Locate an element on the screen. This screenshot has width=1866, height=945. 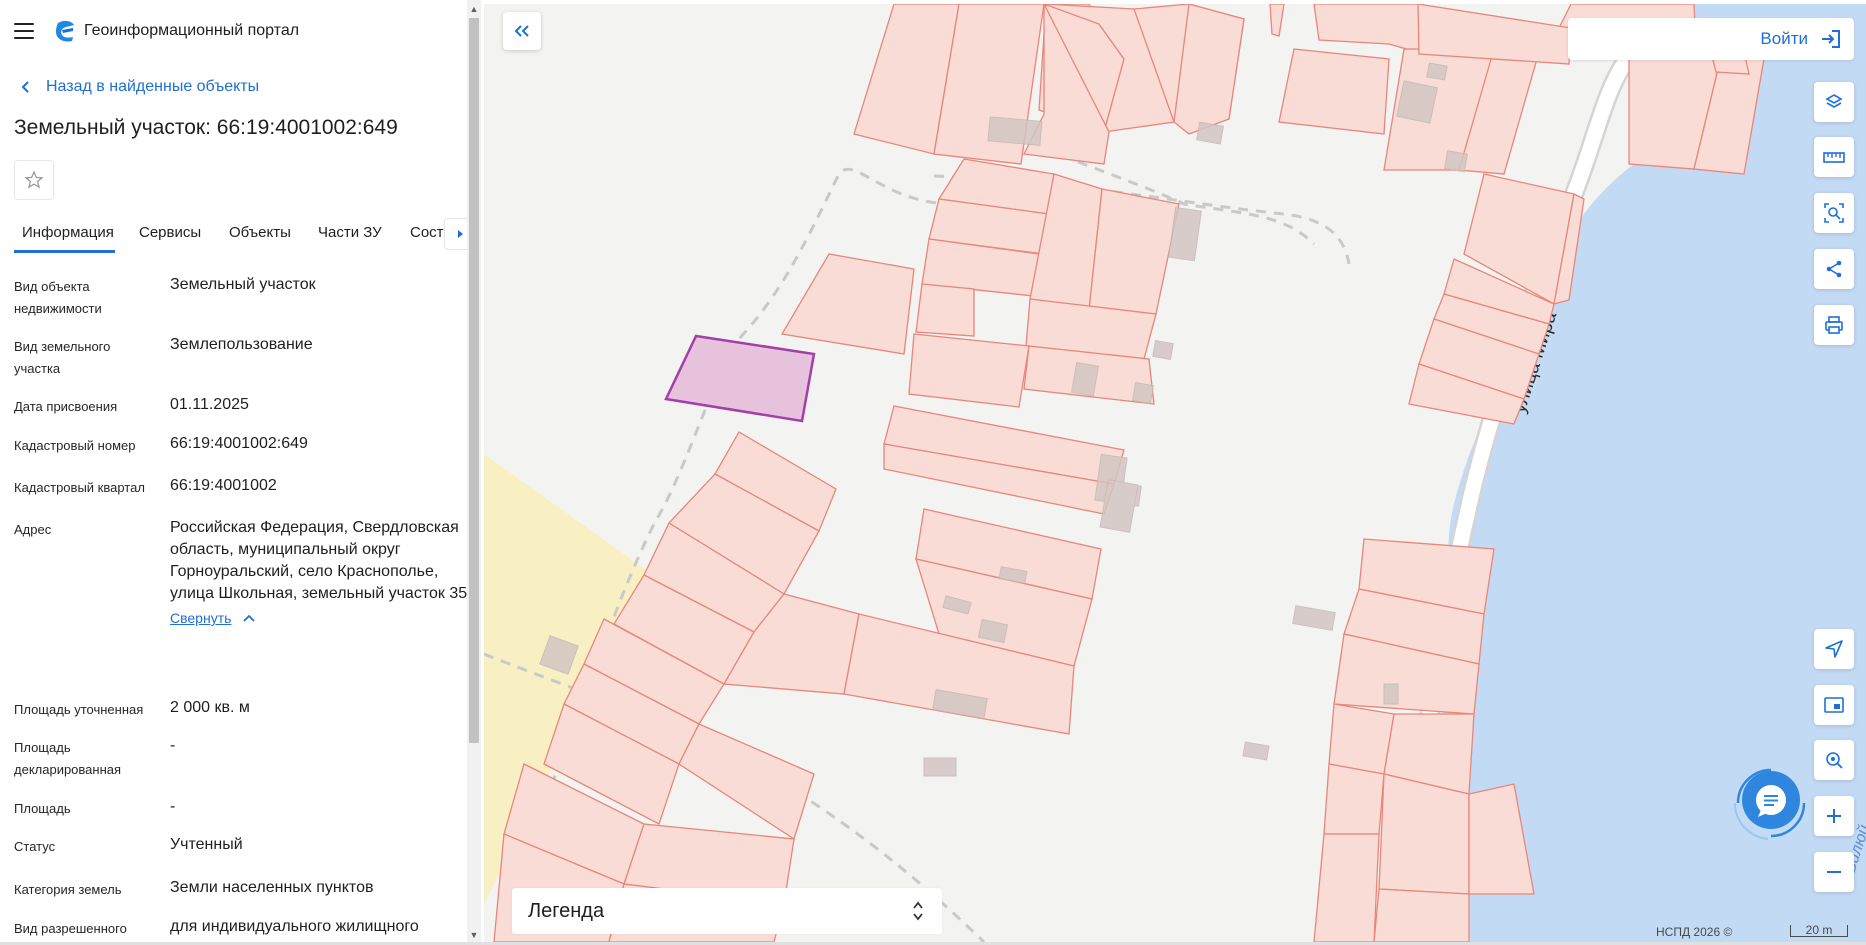
search-point-icon is located at coordinates (1834, 760).